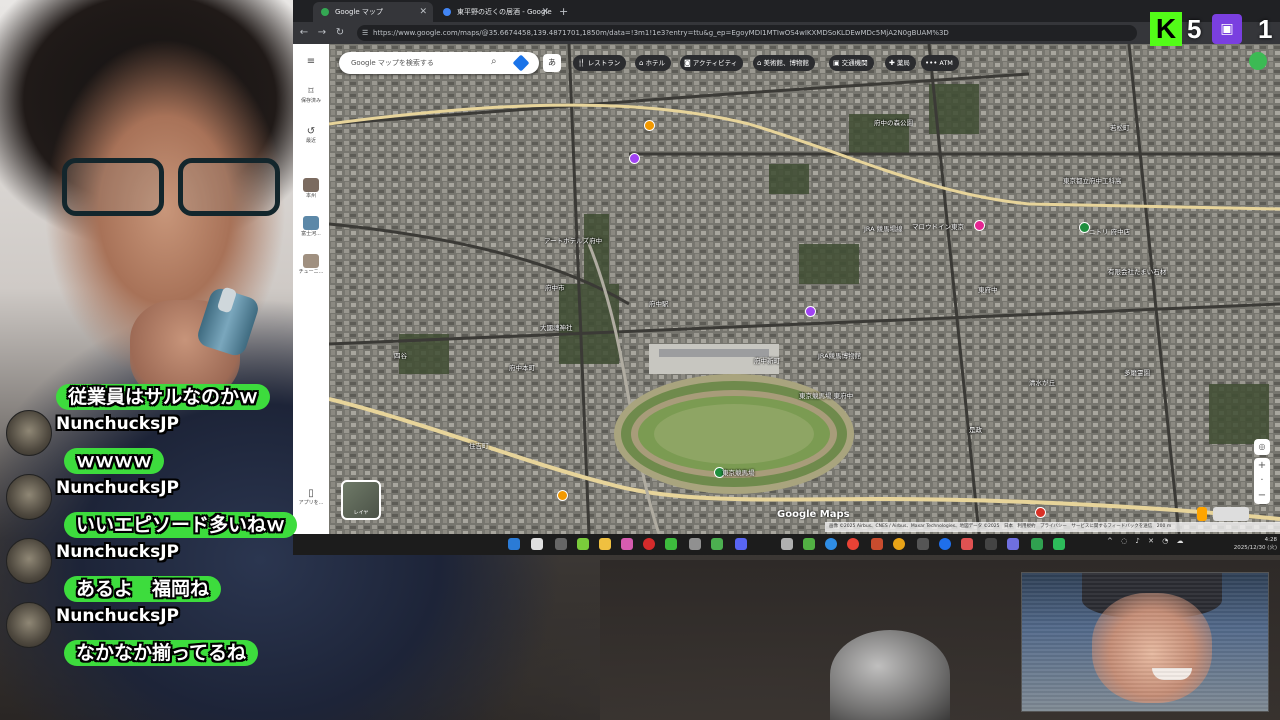 This screenshot has width=1280, height=720. What do you see at coordinates (975, 429) in the screenshot?
I see `map-label: 是政` at bounding box center [975, 429].